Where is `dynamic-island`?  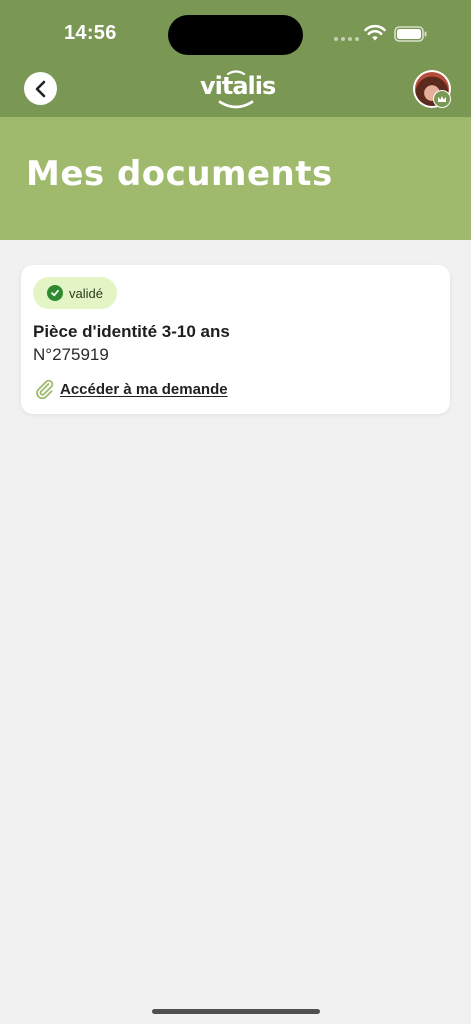
dynamic-island is located at coordinates (235, 35).